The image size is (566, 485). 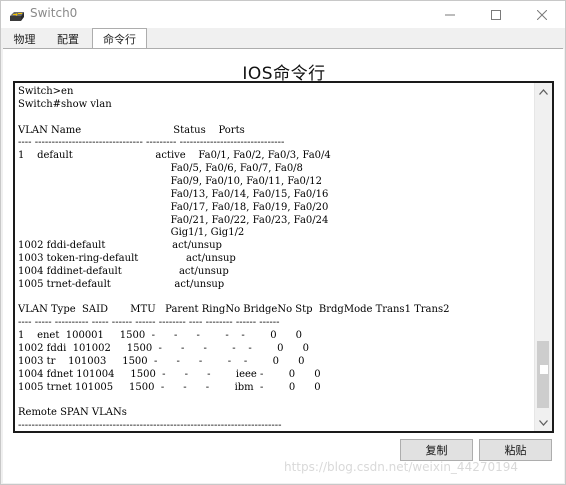 What do you see at coordinates (173, 207) in the screenshot?
I see `terminal-line: Fa0/17, Fa0/18, Fa0/19, Fa0/20` at bounding box center [173, 207].